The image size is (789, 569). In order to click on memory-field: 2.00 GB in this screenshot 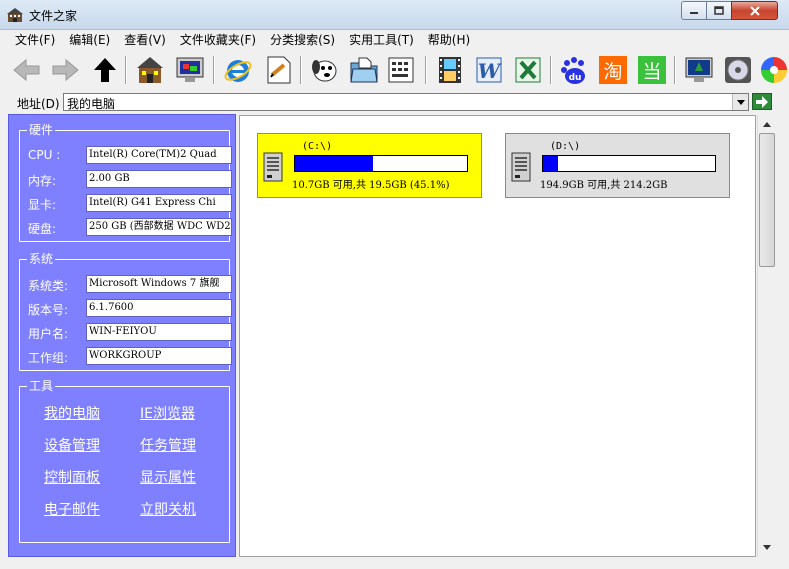, I will do `click(159, 179)`.